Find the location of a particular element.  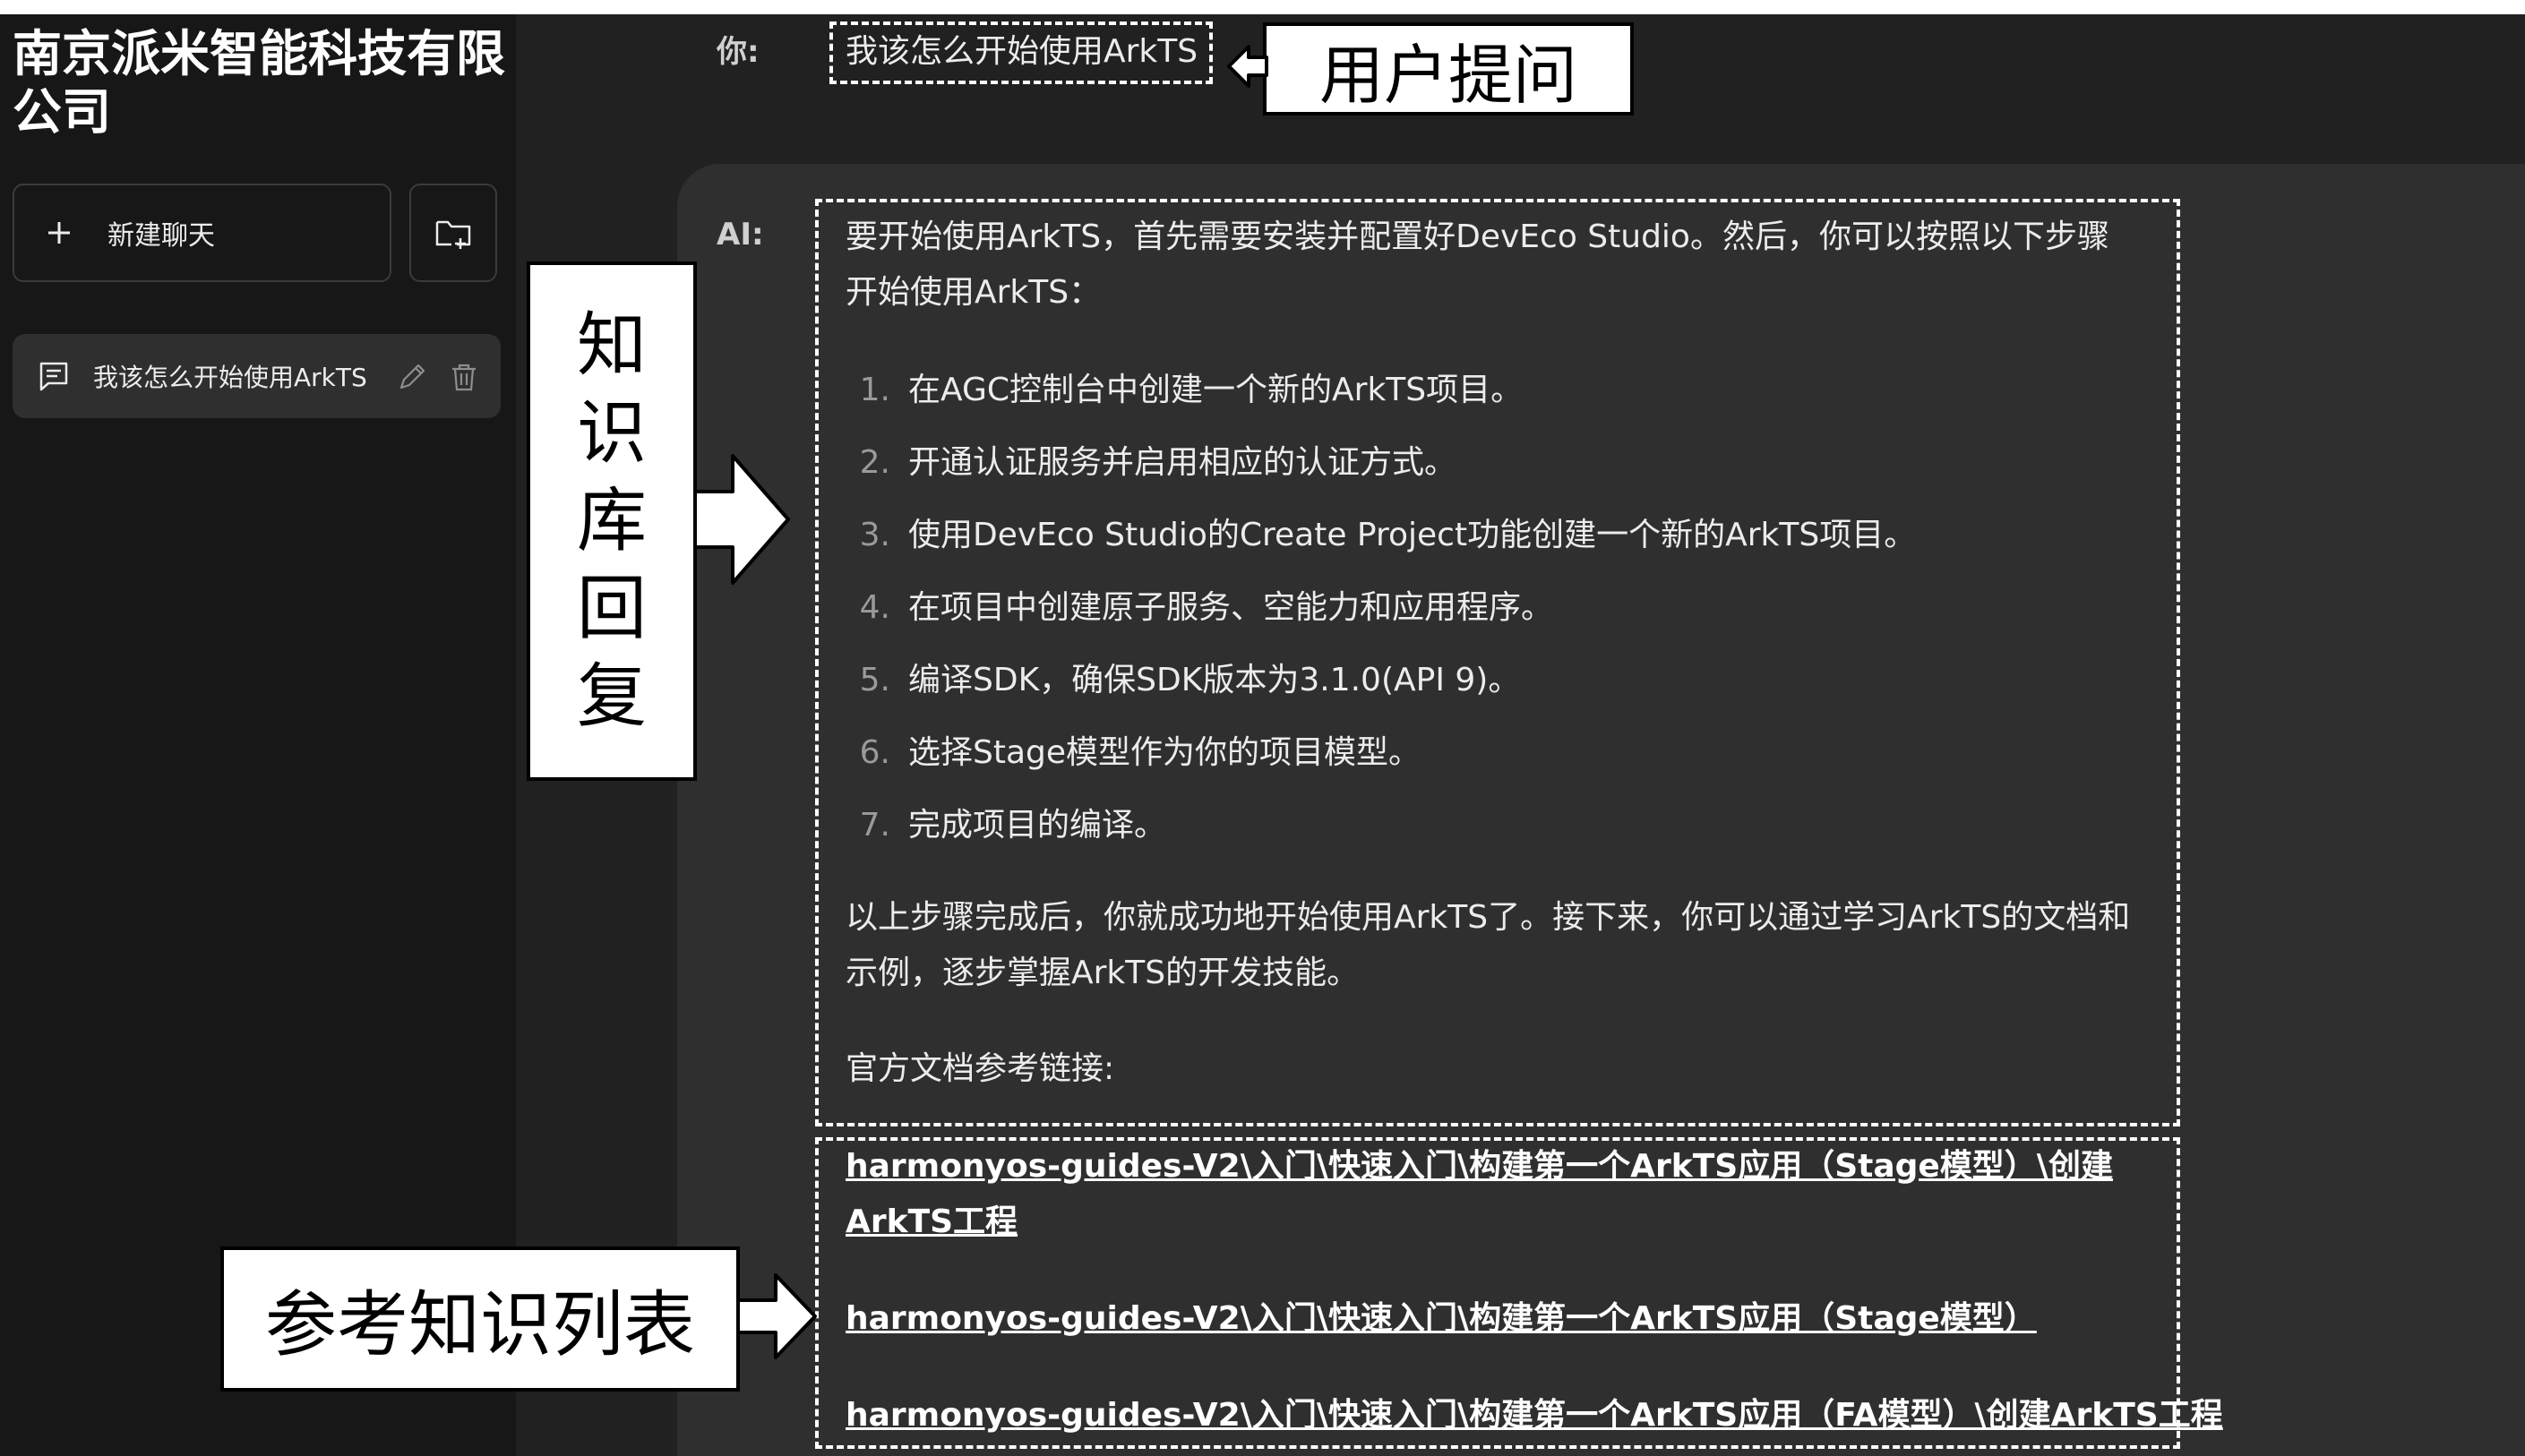

new-chat-button: 新建聊天 is located at coordinates (202, 233).